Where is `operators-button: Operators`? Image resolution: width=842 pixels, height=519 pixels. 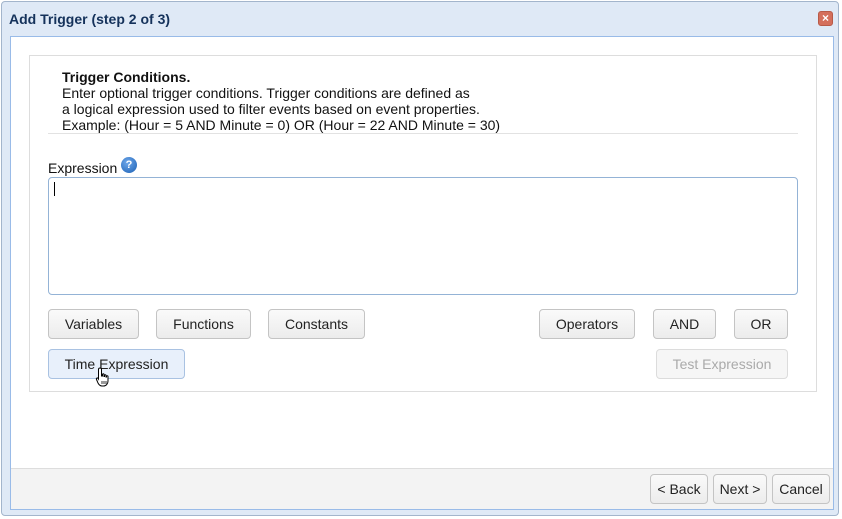 operators-button: Operators is located at coordinates (587, 324).